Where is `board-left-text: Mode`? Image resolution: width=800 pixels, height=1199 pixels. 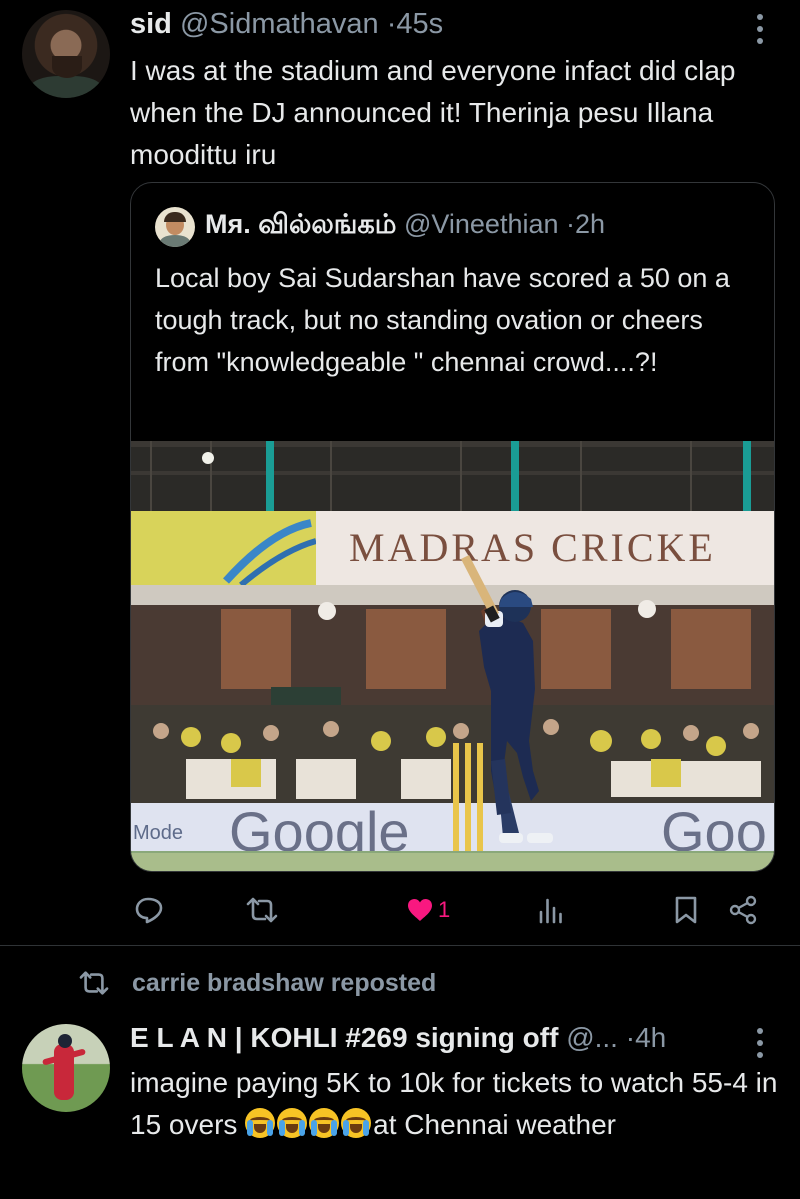 board-left-text: Mode is located at coordinates (158, 833).